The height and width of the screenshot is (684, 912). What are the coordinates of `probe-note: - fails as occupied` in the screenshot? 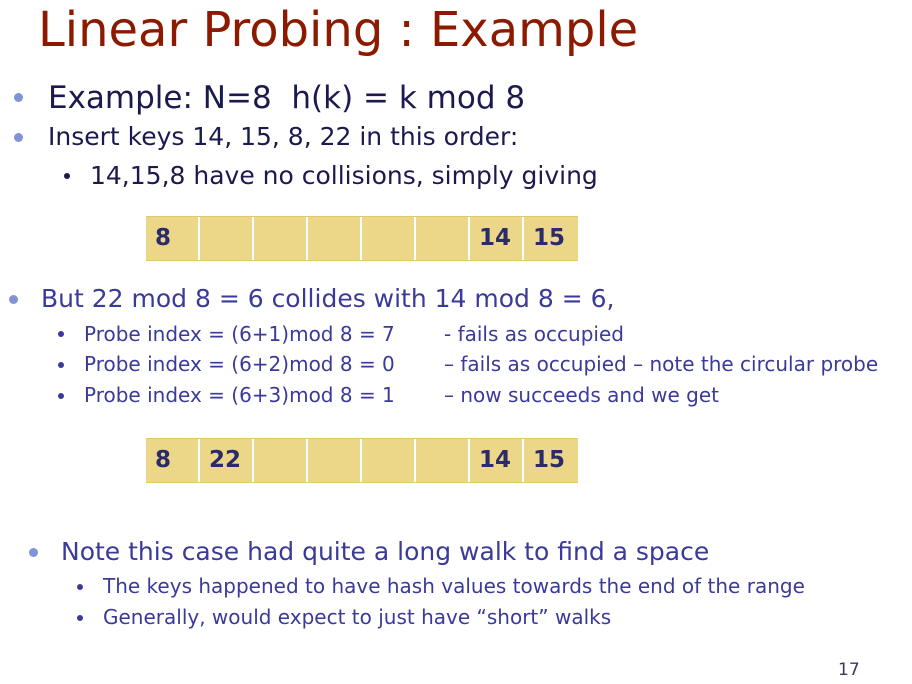 It's located at (534, 334).